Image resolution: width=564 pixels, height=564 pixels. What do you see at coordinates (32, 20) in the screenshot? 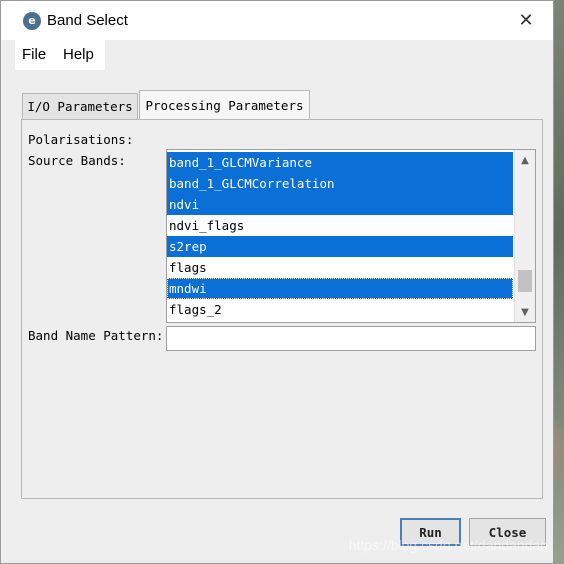
I see `snap-icon: e` at bounding box center [32, 20].